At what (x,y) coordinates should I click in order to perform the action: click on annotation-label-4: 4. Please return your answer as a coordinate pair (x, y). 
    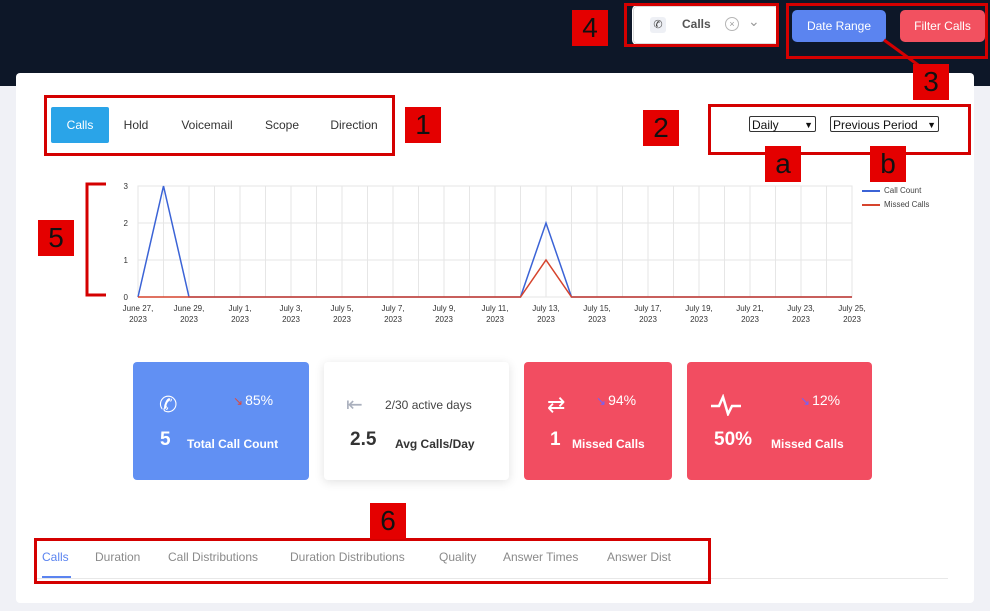
    Looking at the image, I should click on (590, 28).